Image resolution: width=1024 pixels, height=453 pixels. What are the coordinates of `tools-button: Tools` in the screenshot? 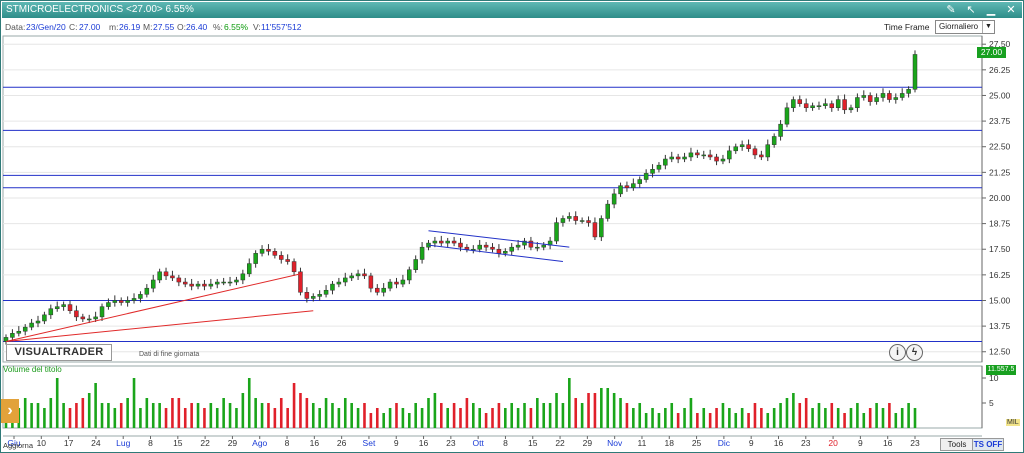 It's located at (957, 444).